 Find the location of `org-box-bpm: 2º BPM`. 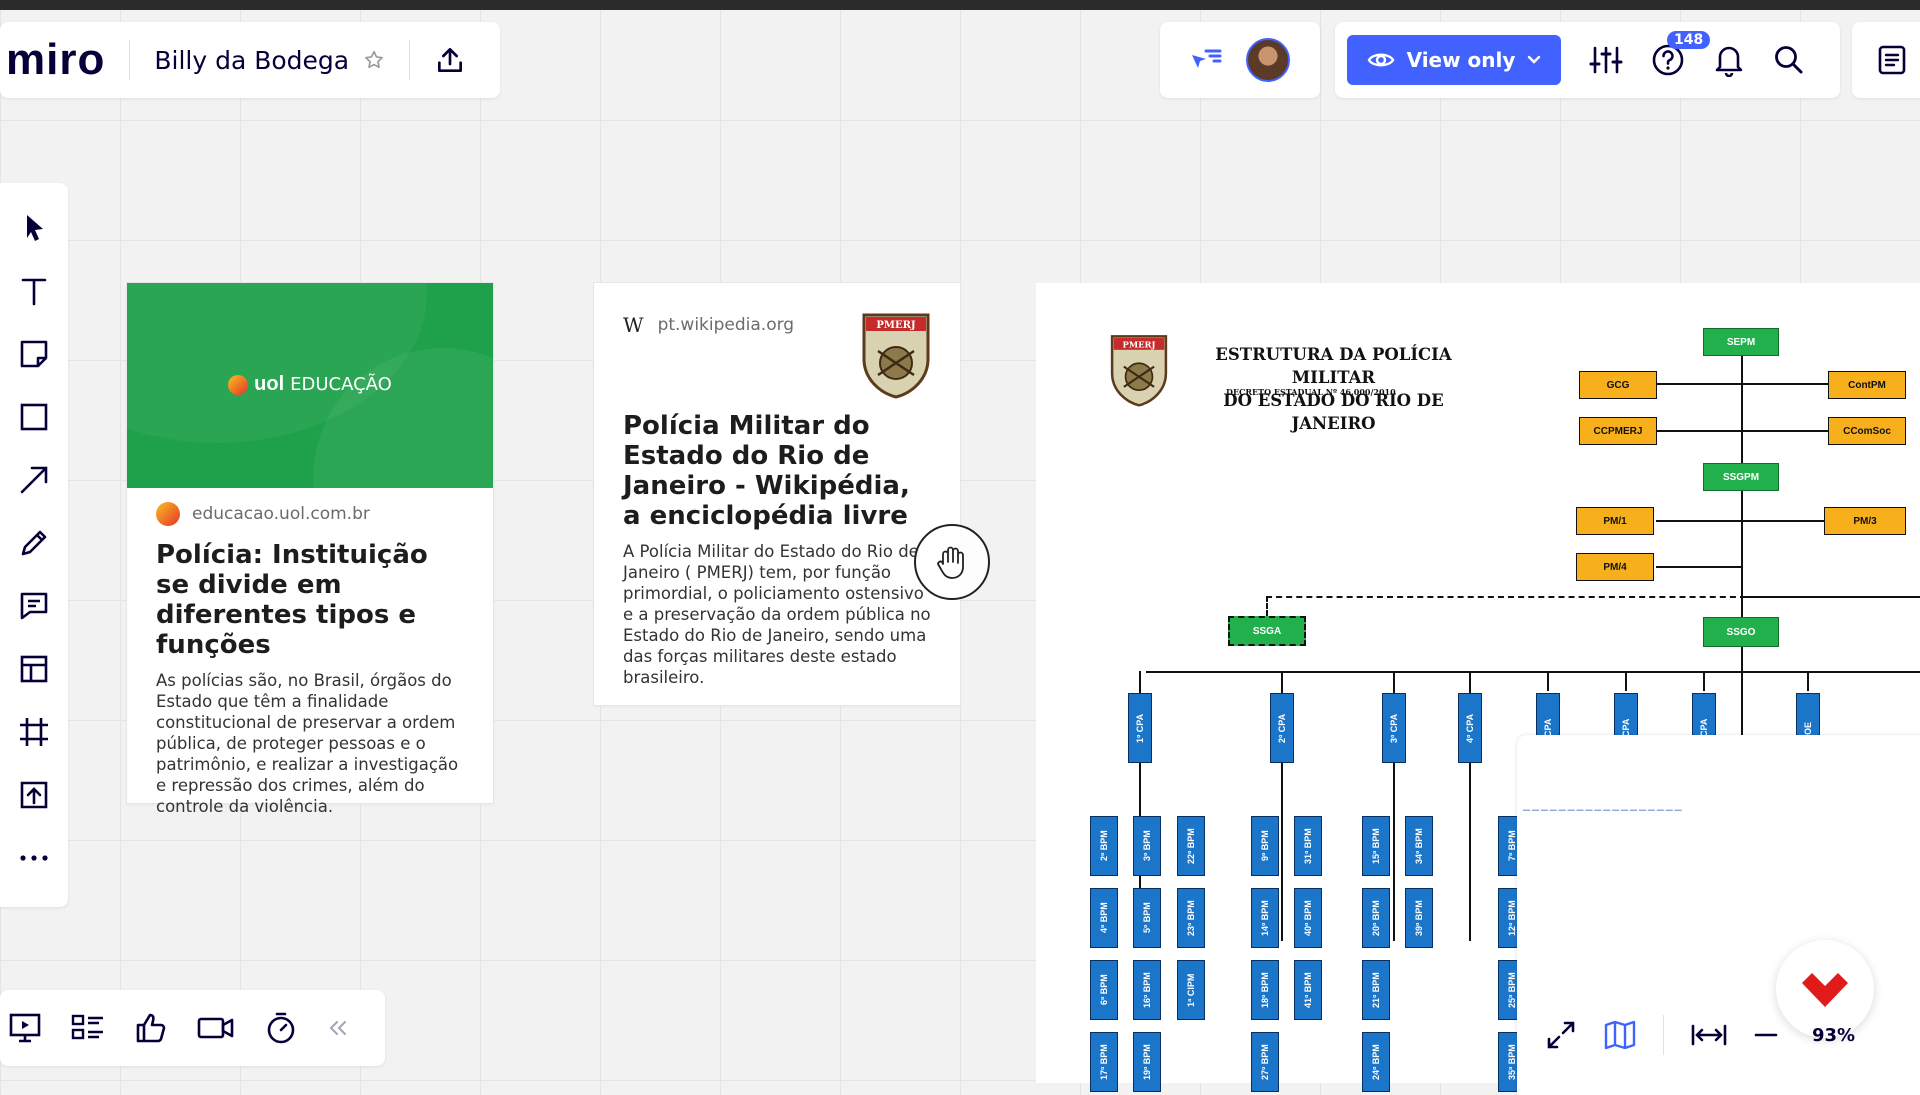

org-box-bpm: 2º BPM is located at coordinates (1104, 846).